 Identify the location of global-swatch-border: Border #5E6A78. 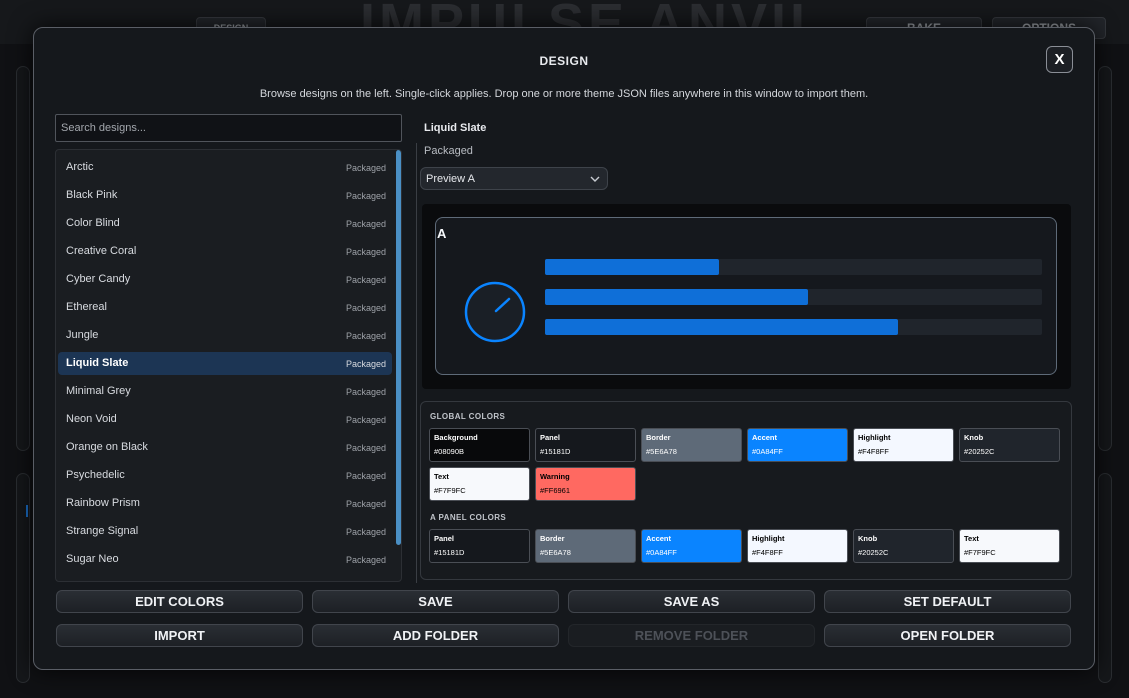
(691, 445).